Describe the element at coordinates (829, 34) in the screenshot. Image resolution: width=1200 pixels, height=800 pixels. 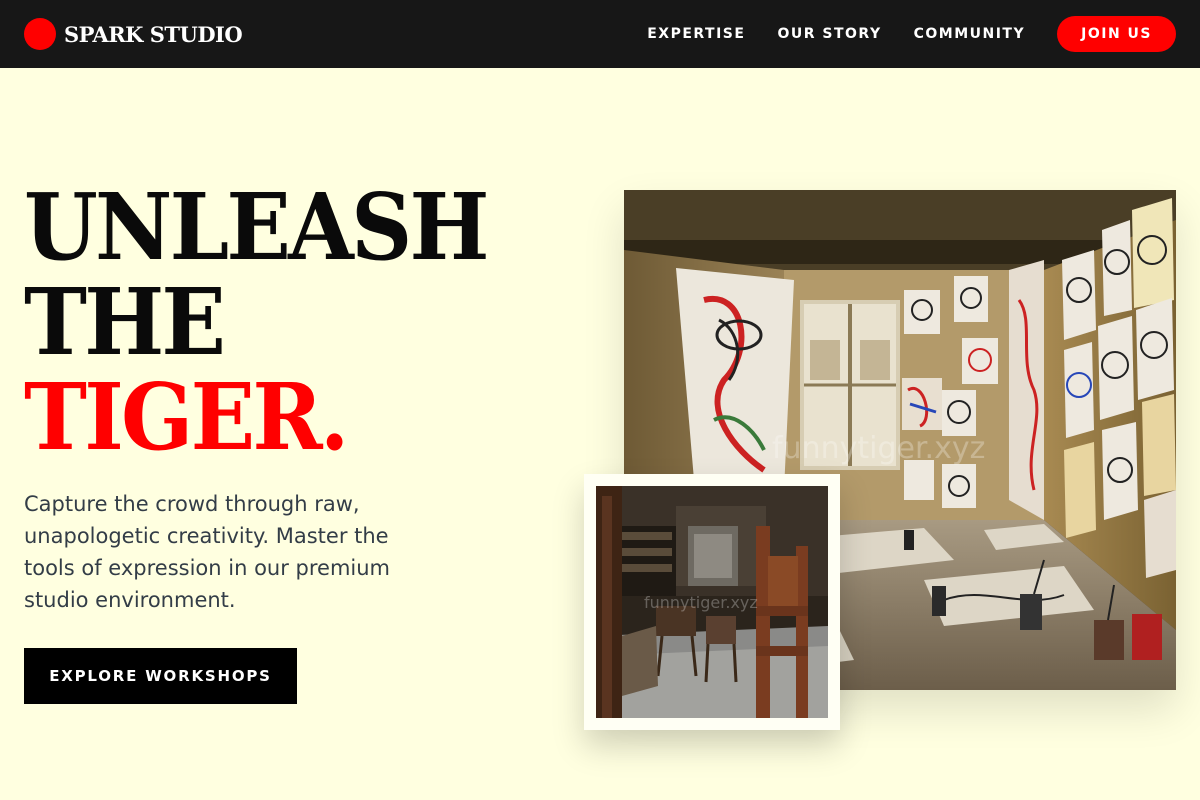
I see `nav-link-our-story: OUR STORY` at that location.